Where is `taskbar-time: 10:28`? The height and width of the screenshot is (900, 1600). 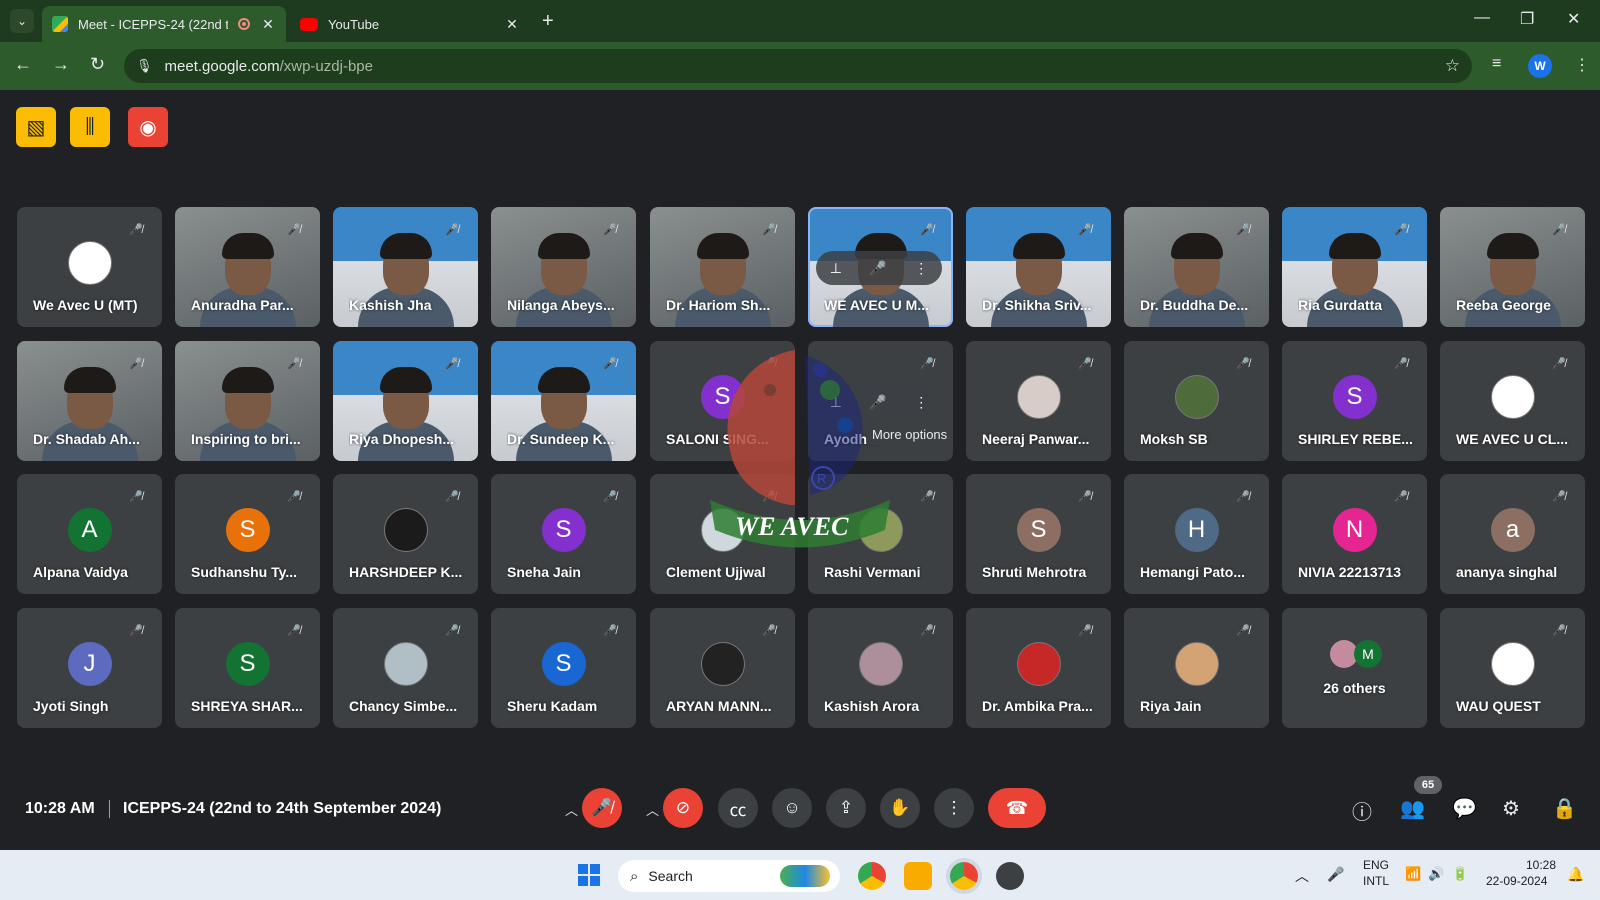 taskbar-time: 10:28 is located at coordinates (1528, 865).